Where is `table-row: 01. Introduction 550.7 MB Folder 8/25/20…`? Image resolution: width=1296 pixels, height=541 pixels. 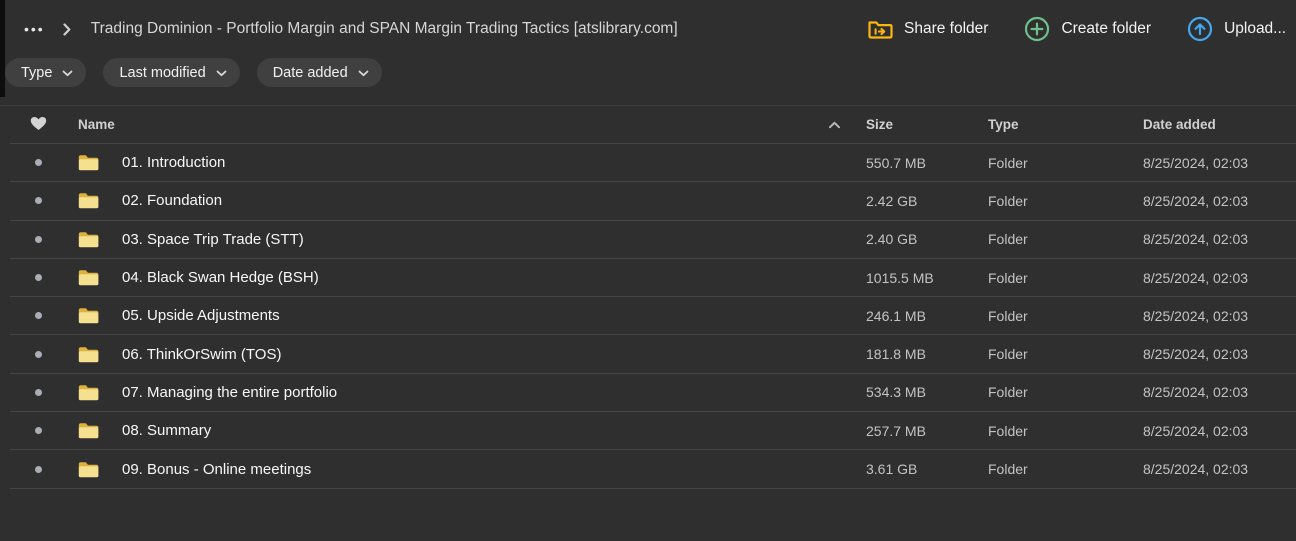 table-row: 01. Introduction 550.7 MB Folder 8/25/20… is located at coordinates (653, 163).